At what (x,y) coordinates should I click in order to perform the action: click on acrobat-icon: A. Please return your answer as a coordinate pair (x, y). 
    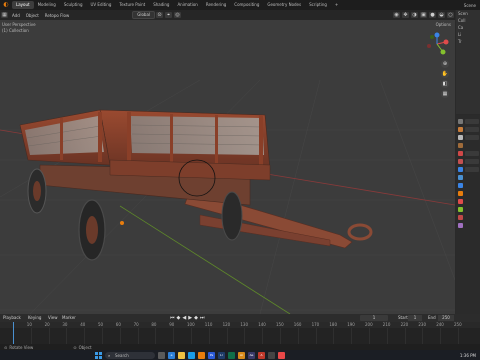
    Looking at the image, I should click on (261, 355).